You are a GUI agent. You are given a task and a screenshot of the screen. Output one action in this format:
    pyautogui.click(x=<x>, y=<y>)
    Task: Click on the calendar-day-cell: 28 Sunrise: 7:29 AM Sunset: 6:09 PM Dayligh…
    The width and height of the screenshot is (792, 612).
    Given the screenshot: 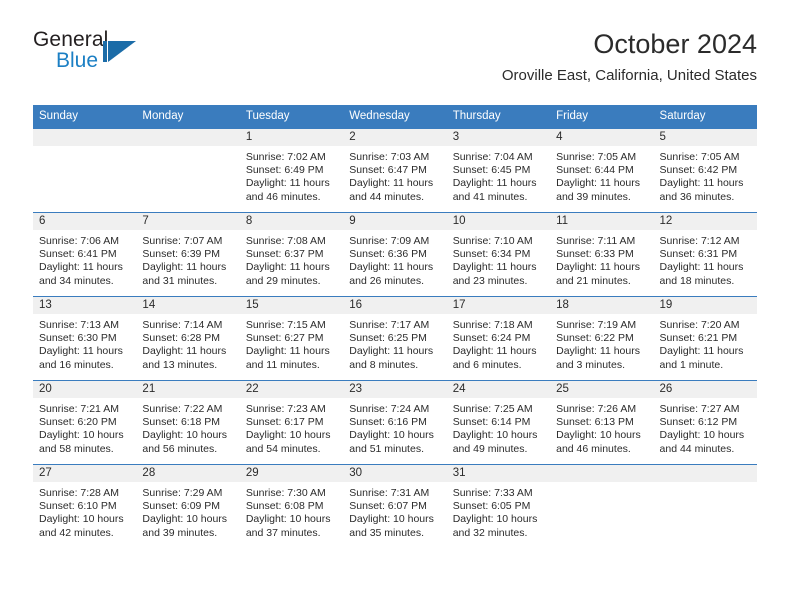 What is the action you would take?
    pyautogui.click(x=188, y=506)
    